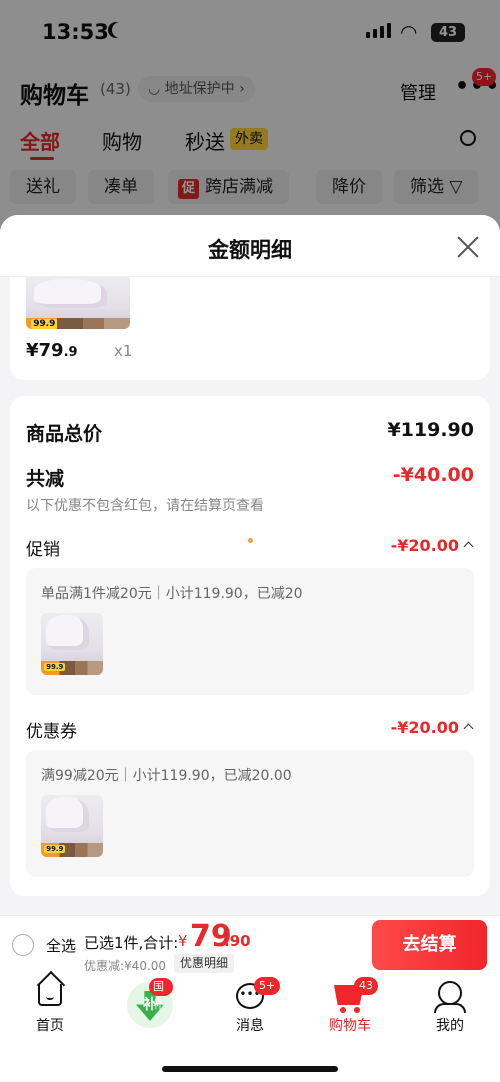 The height and width of the screenshot is (1082, 500). Describe the element at coordinates (424, 545) in the screenshot. I see `promo-value: -¥20.00` at that location.